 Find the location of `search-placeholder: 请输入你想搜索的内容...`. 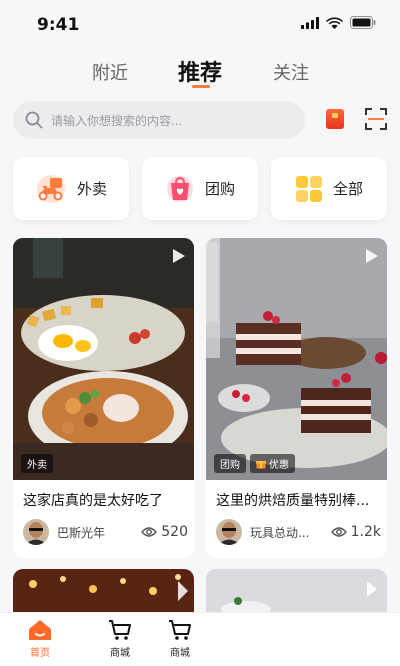

search-placeholder: 请输入你想搜索的内容... is located at coordinates (117, 120).